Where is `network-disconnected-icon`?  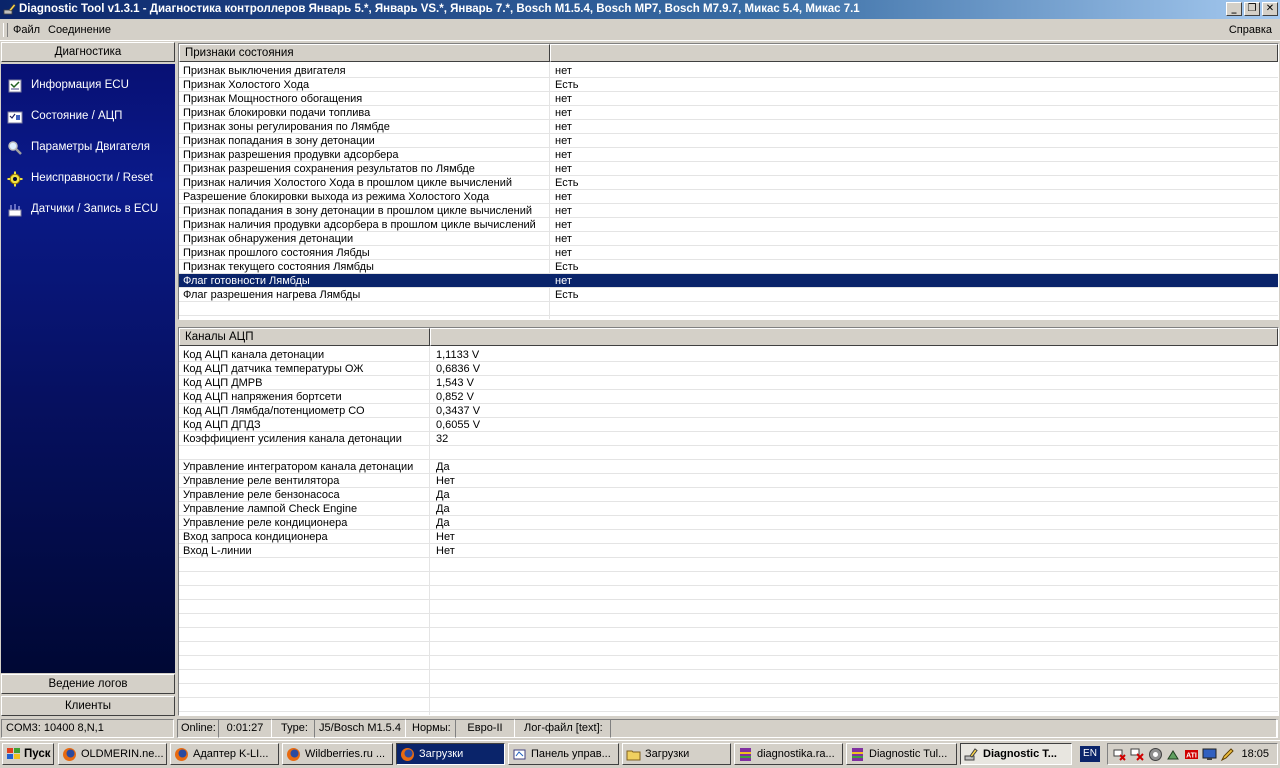 network-disconnected-icon is located at coordinates (1137, 754).